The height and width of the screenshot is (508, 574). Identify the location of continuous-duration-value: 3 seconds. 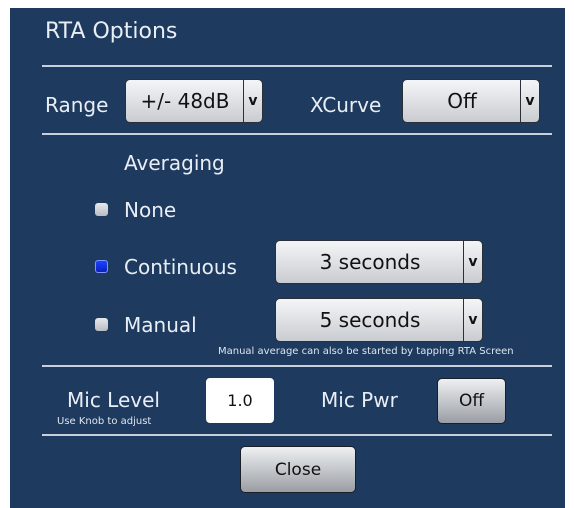
(370, 262).